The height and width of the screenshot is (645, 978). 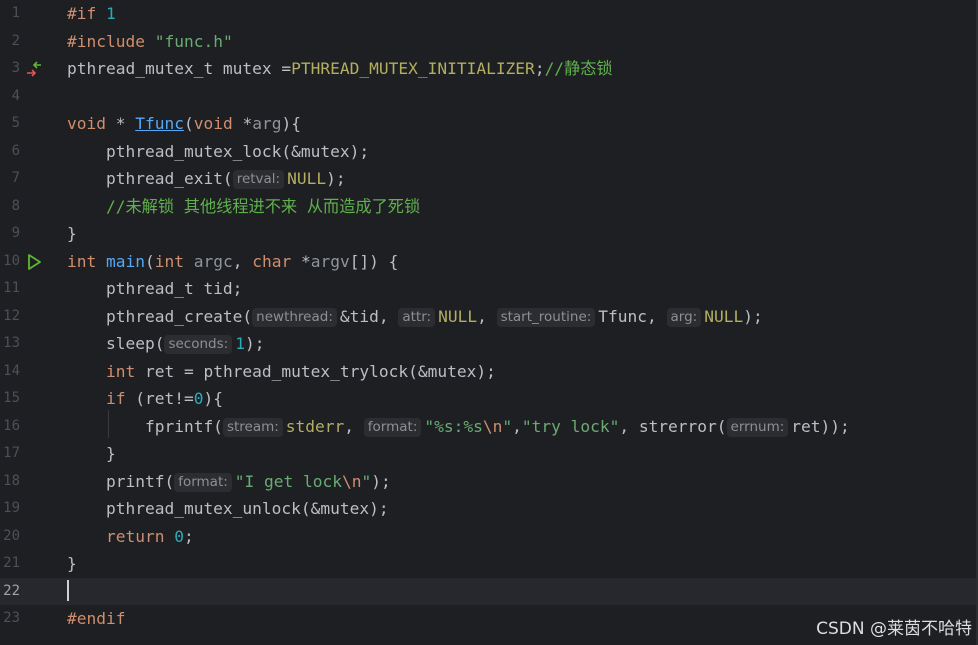 I want to click on gutter: 23, so click(x=32, y=619).